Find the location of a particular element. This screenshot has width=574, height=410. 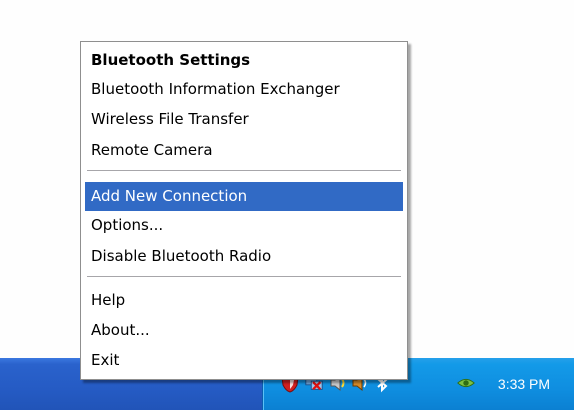

menu-item-disable-bluetooth-radio: Disable Bluetooth Radio is located at coordinates (244, 256).